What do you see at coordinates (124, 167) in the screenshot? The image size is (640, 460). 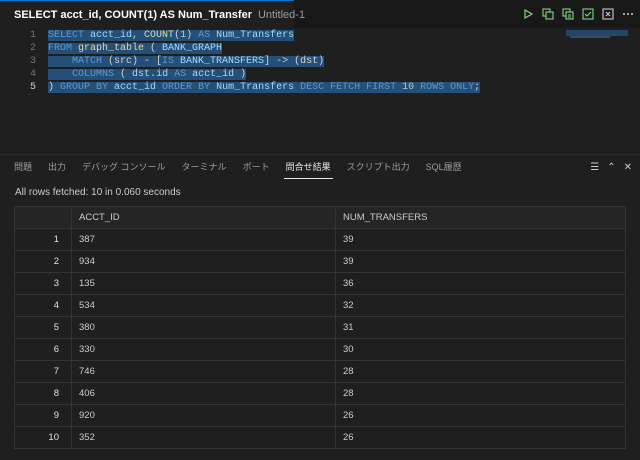 I see `panel-tab-3: デバッグ コンソール` at bounding box center [124, 167].